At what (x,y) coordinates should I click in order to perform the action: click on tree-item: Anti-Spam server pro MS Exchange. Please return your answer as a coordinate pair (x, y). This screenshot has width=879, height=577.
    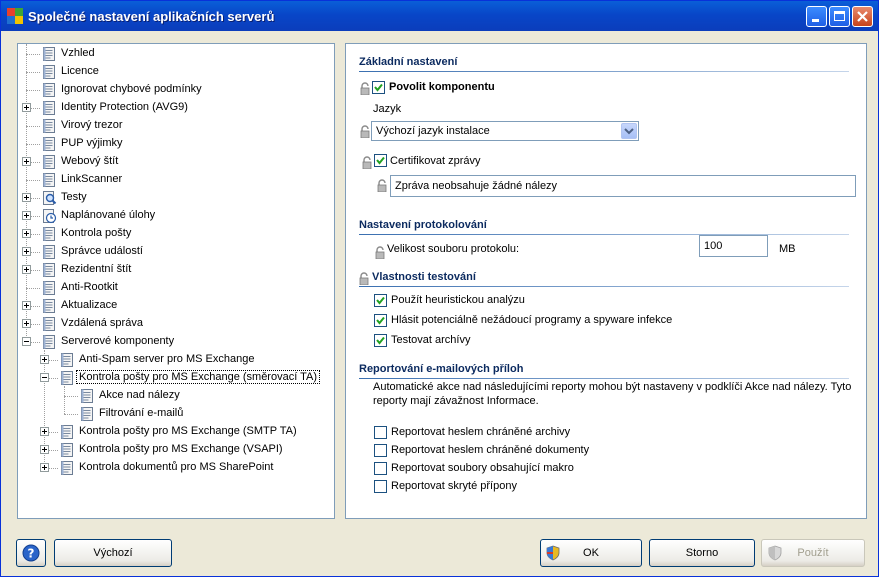
    Looking at the image, I should click on (176, 360).